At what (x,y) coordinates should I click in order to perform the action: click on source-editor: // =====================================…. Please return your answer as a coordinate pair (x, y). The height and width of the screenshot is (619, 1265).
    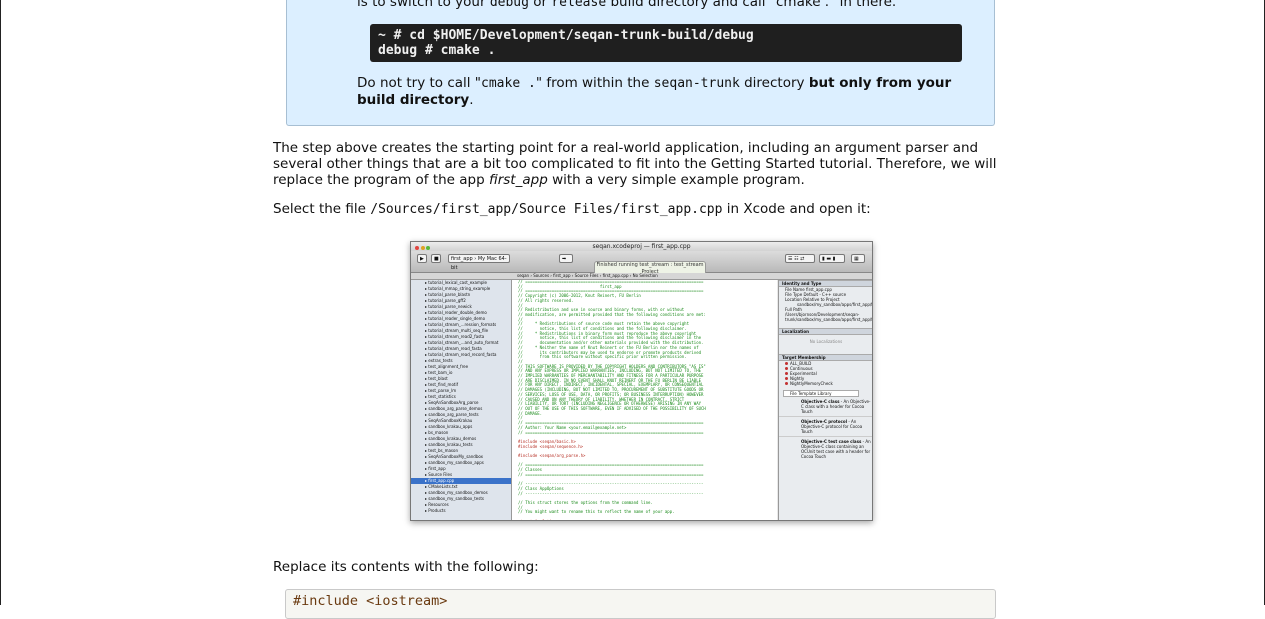
    Looking at the image, I should click on (644, 400).